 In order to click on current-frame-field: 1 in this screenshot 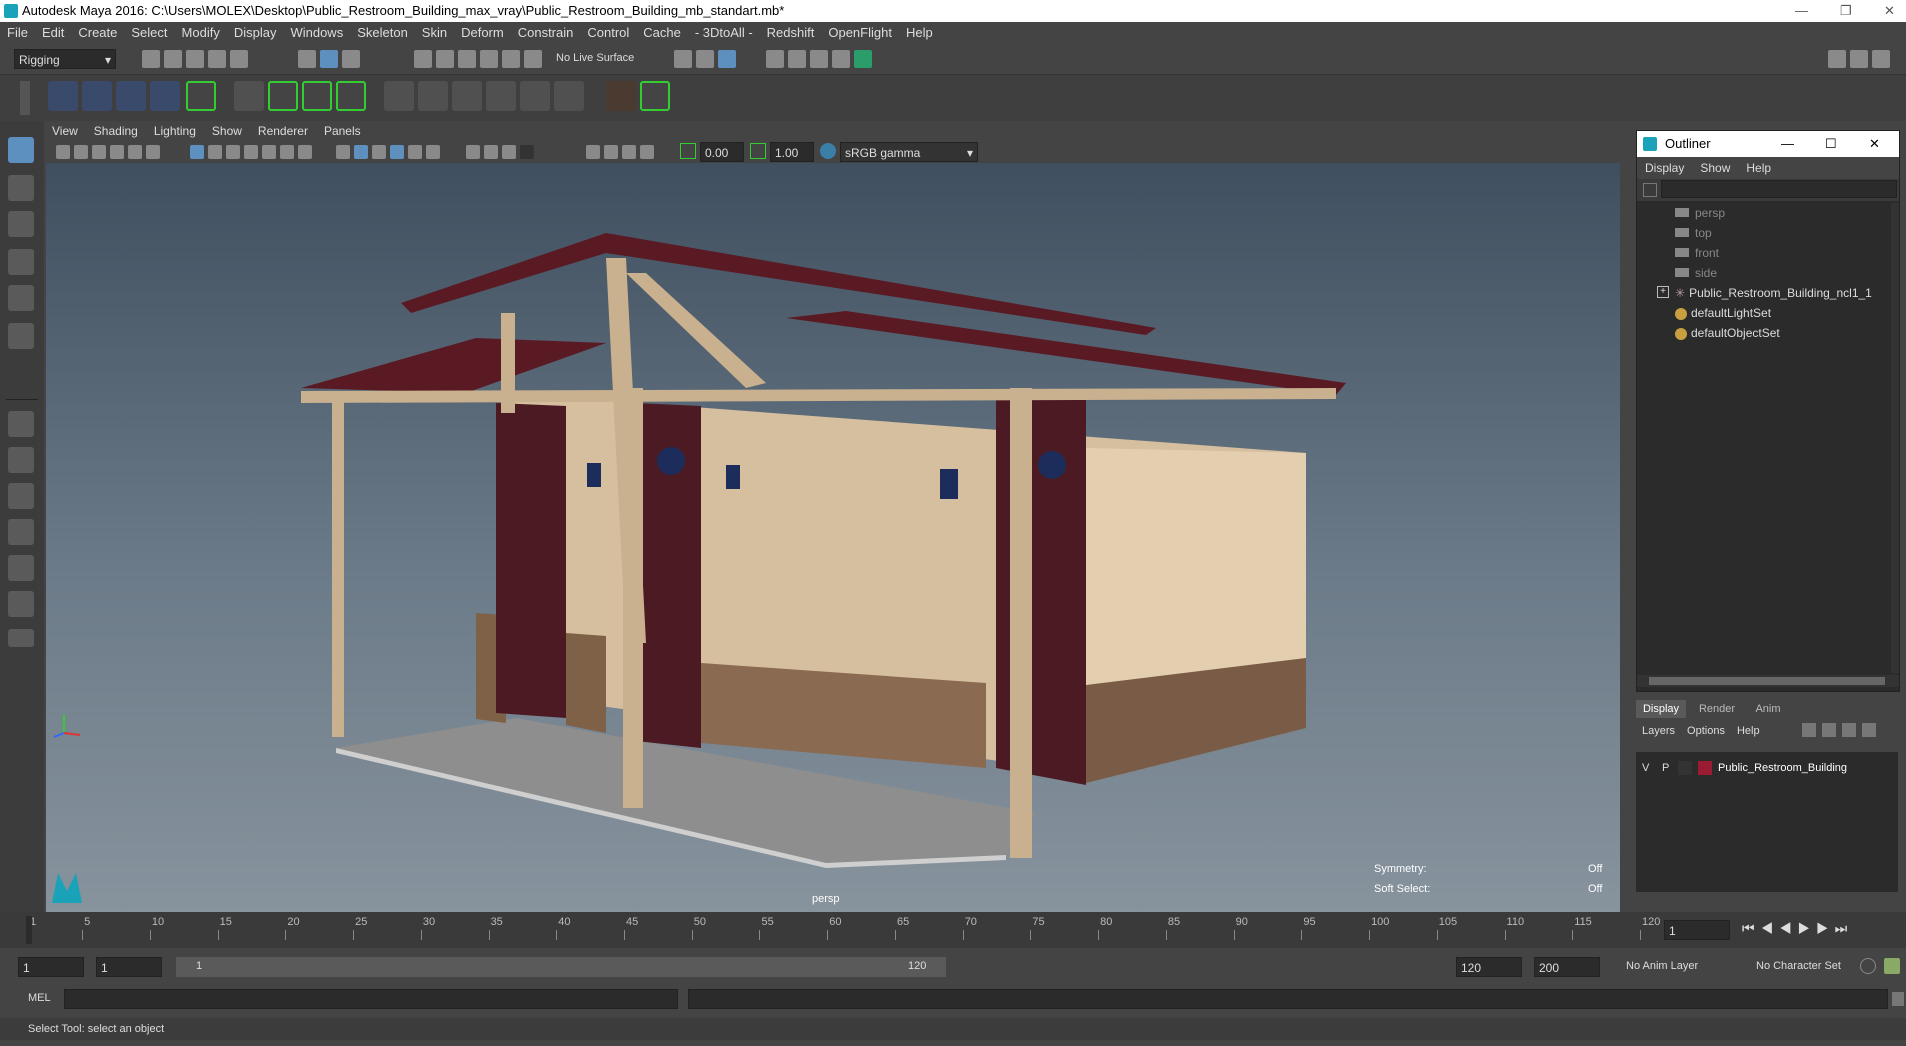, I will do `click(1697, 930)`.